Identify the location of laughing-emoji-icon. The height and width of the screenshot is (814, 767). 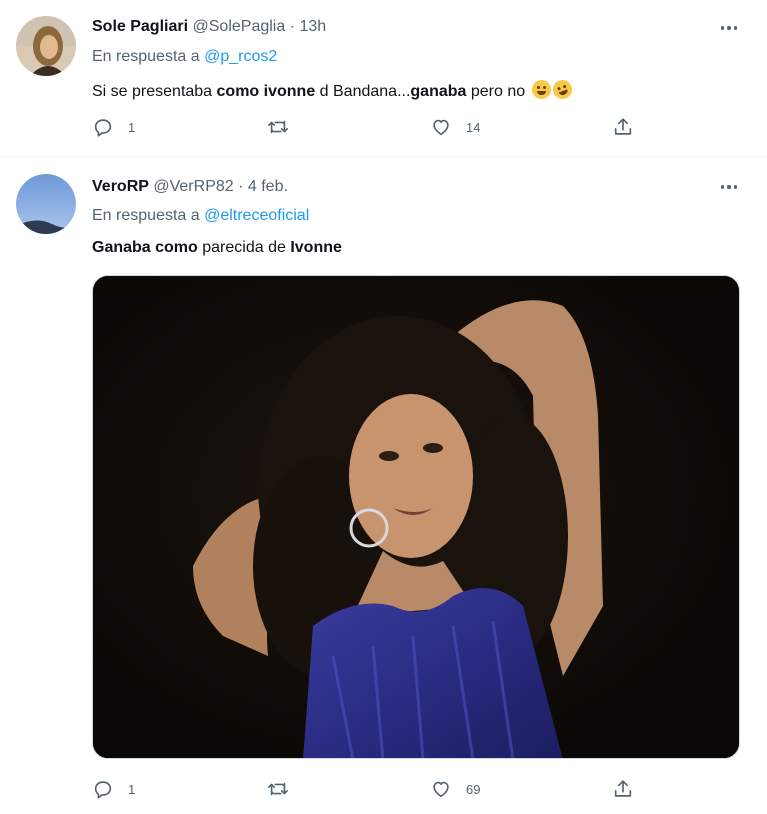
(541, 89).